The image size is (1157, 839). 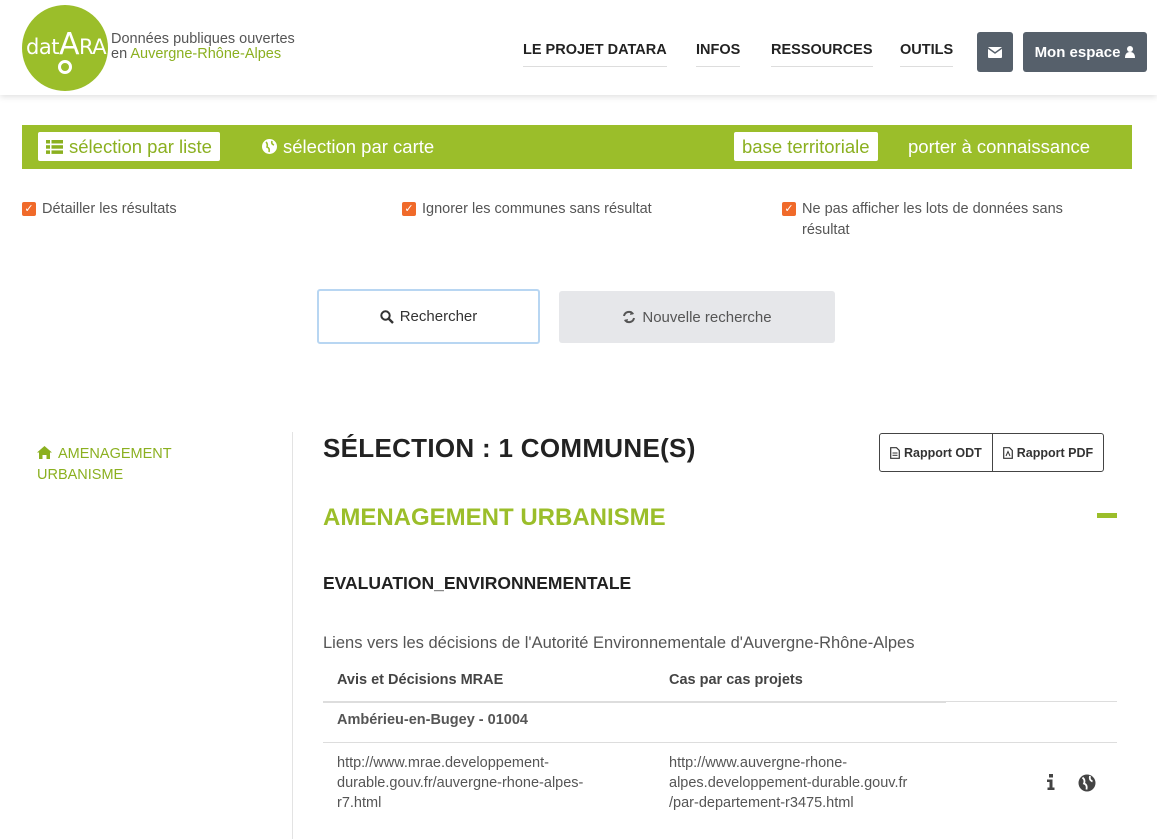 What do you see at coordinates (634, 702) in the screenshot?
I see `table-header-divider` at bounding box center [634, 702].